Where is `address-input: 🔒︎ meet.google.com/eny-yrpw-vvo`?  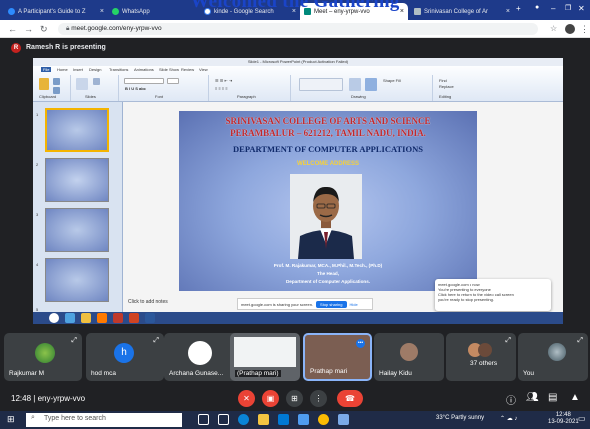 address-input: 🔒︎ meet.google.com/eny-yrpw-vvo is located at coordinates (298, 29).